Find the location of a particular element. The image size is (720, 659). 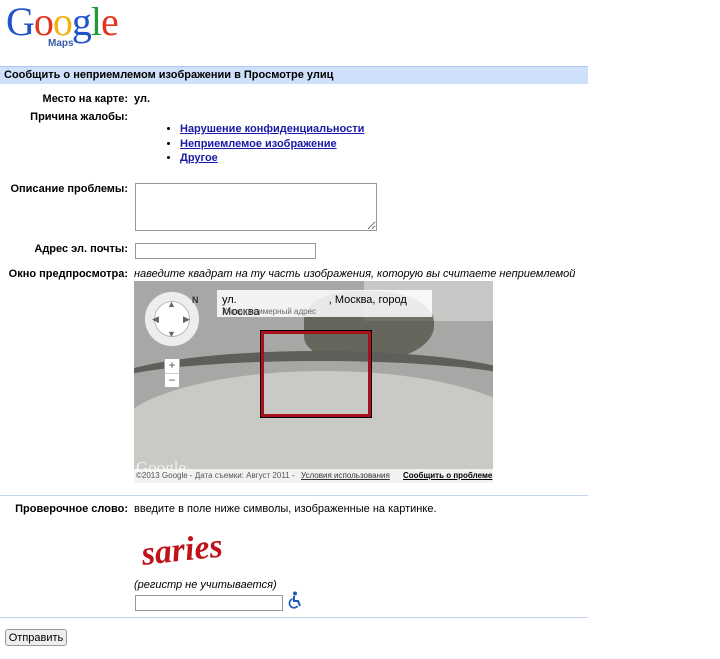

email-input is located at coordinates (225, 251).